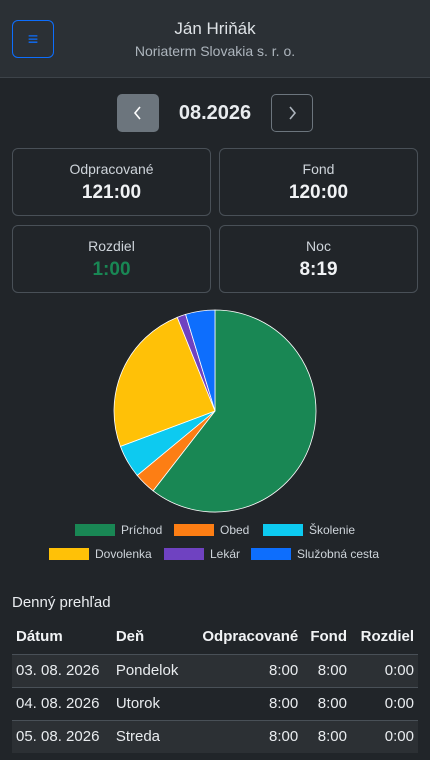 The width and height of the screenshot is (430, 760). Describe the element at coordinates (150, 670) in the screenshot. I see `cell-day: Pondelok` at that location.